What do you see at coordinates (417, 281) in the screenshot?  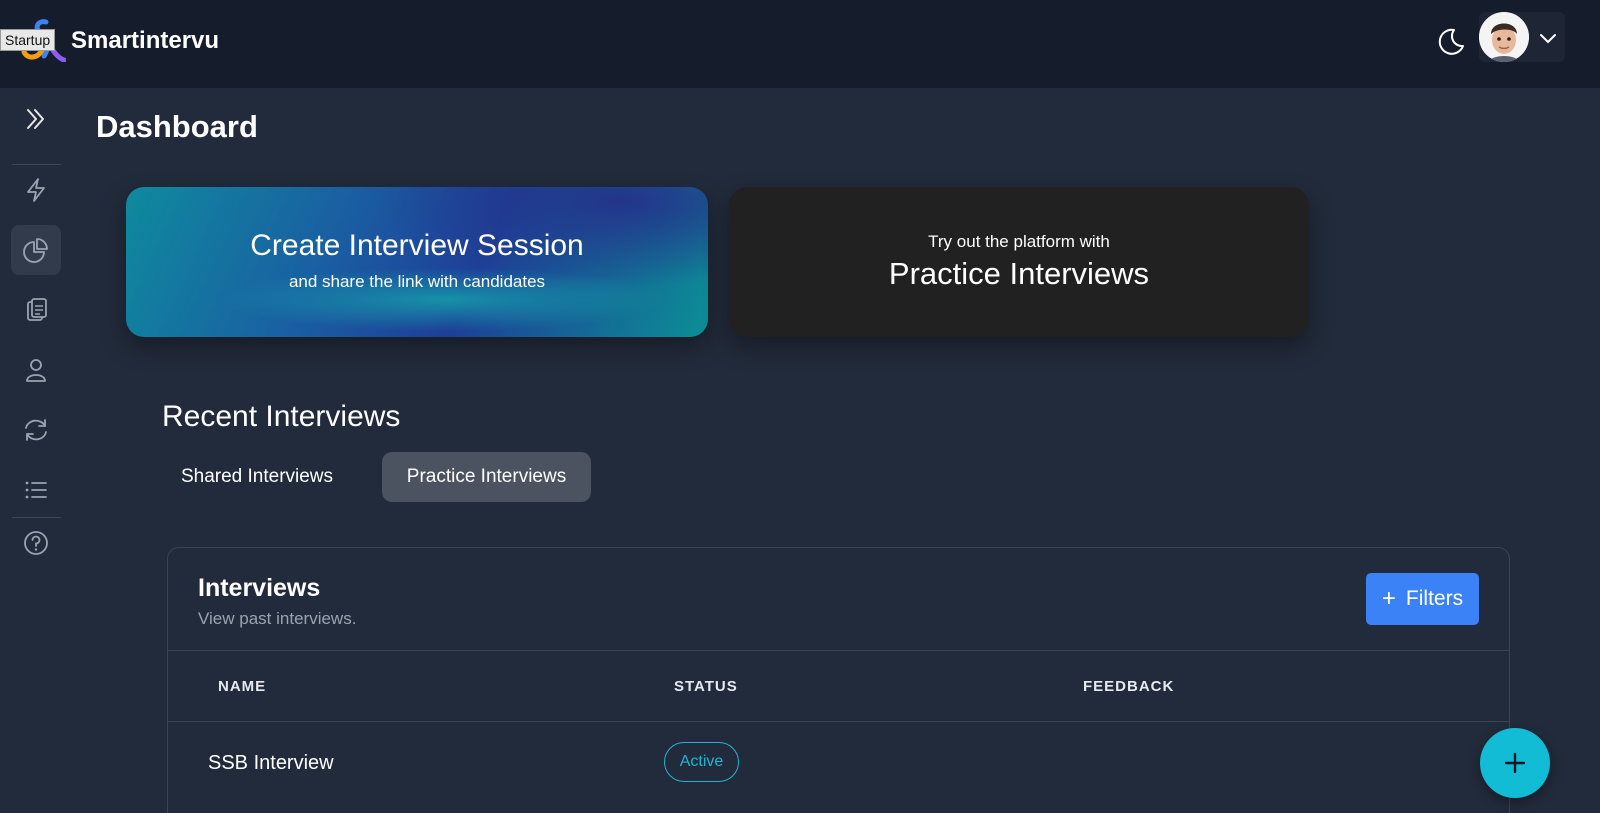 I see `create-card-subtitle: and share the link with candidates` at bounding box center [417, 281].